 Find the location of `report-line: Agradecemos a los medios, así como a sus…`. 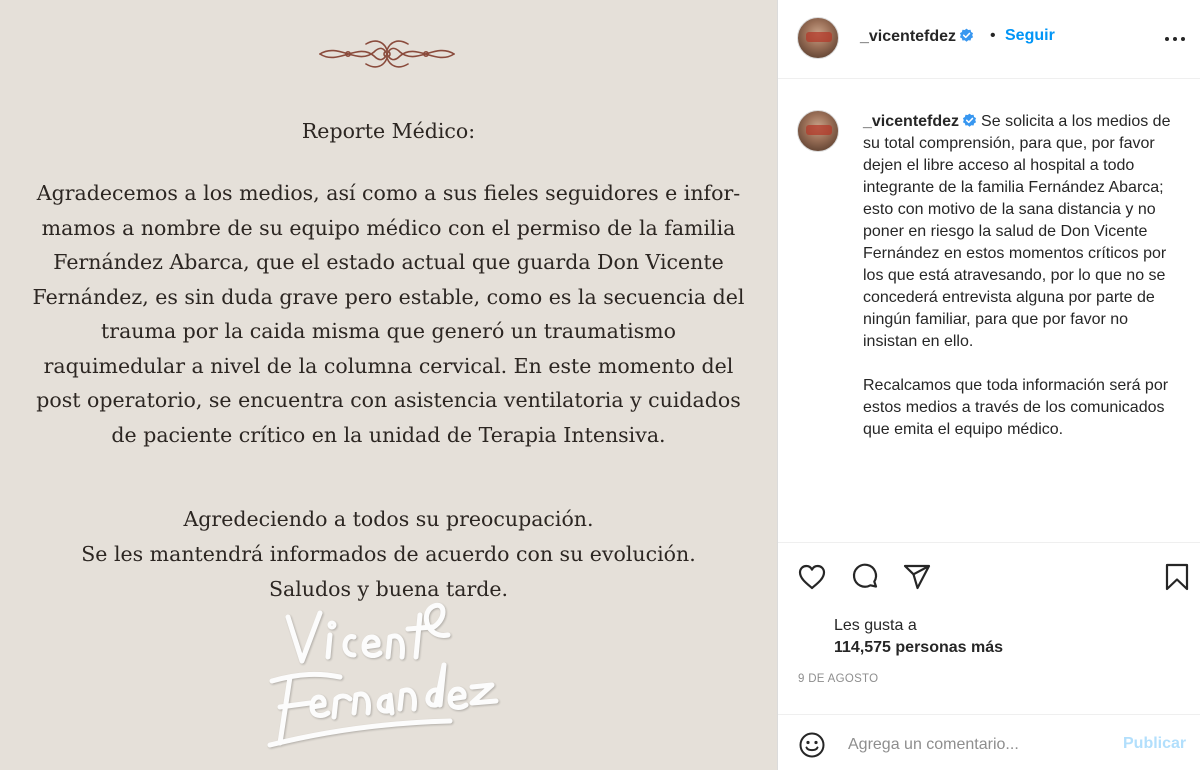

report-line: Agradecemos a los medios, así como a sus… is located at coordinates (388, 193).